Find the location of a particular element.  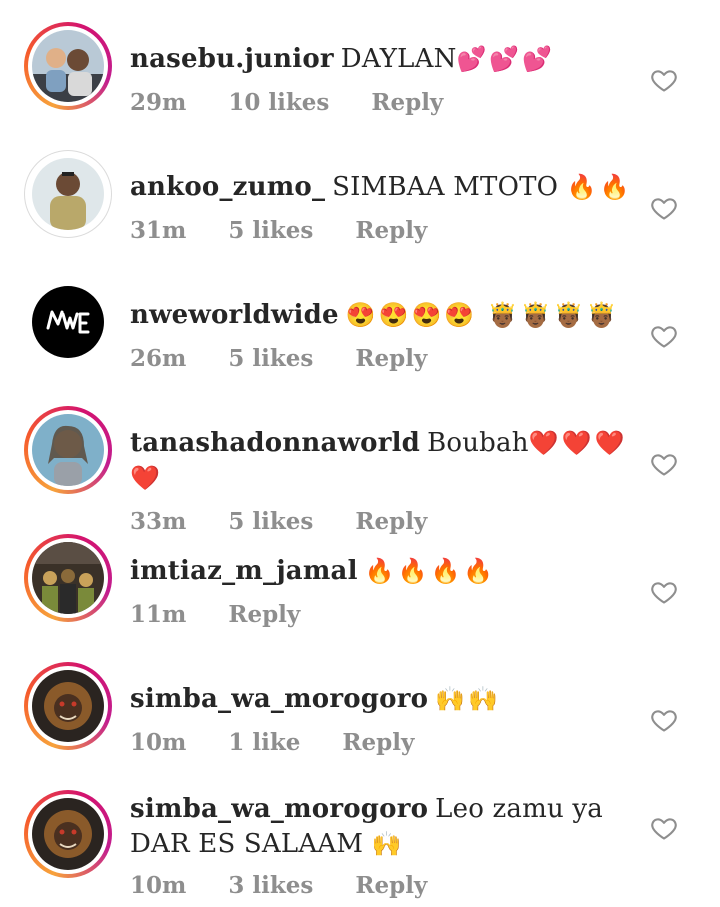

comment-likes: 1 like is located at coordinates (264, 742).